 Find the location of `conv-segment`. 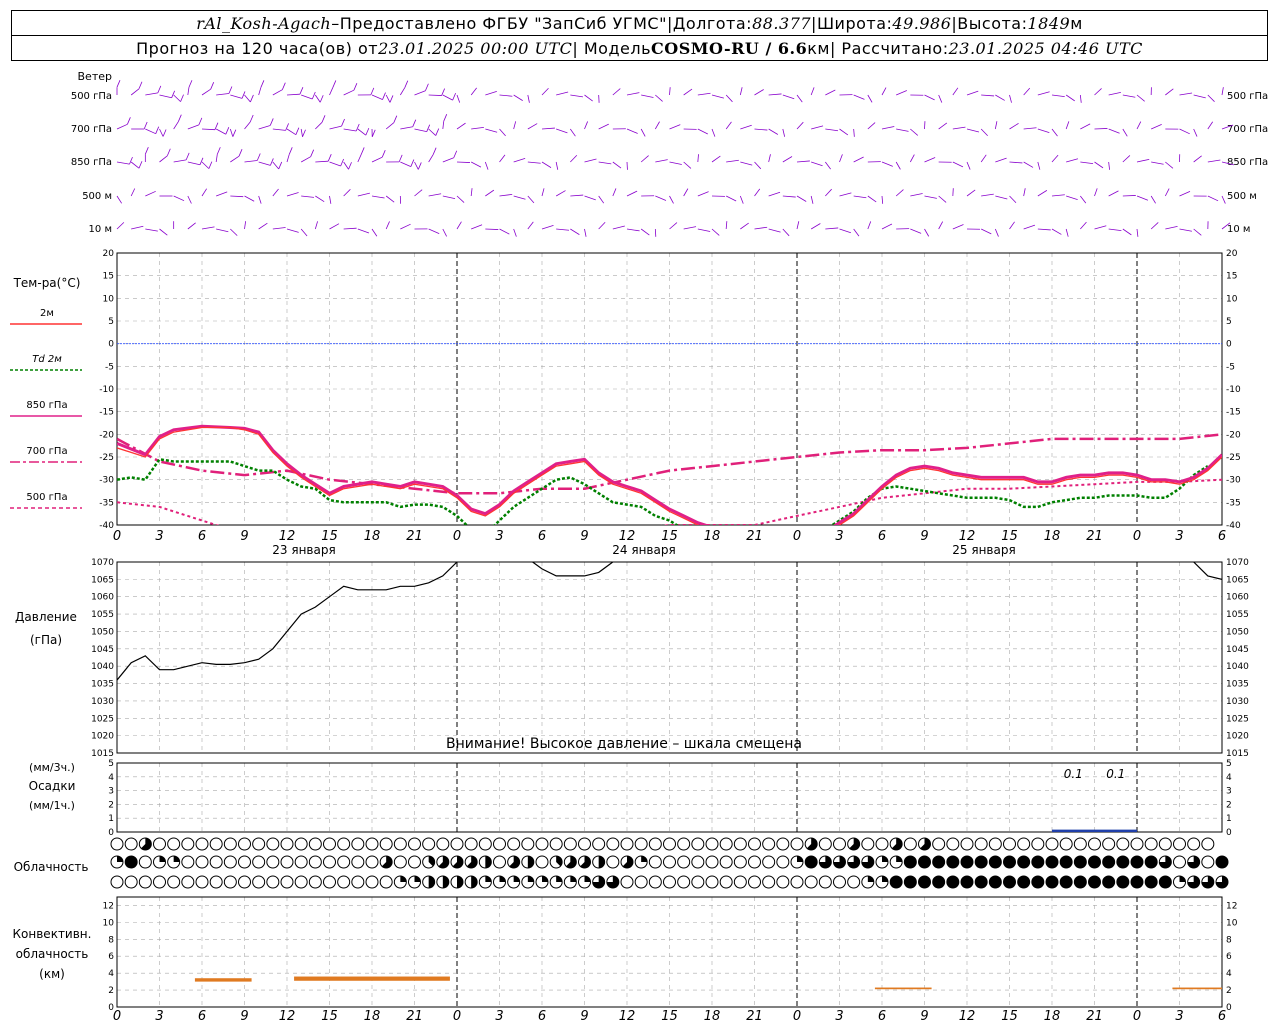

conv-segment is located at coordinates (223, 980).